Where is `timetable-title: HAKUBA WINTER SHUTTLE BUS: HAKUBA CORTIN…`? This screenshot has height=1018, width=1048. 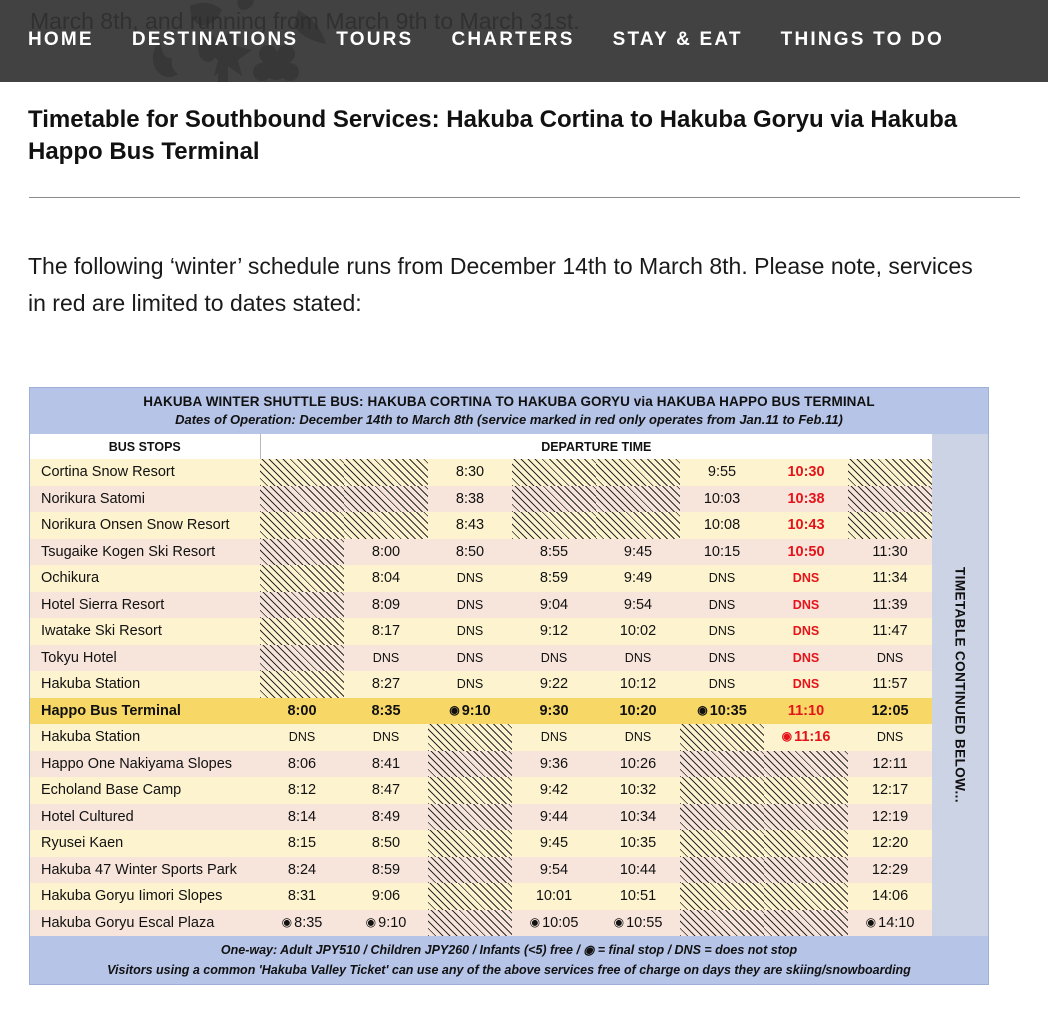 timetable-title: HAKUBA WINTER SHUTTLE BUS: HAKUBA CORTIN… is located at coordinates (509, 401).